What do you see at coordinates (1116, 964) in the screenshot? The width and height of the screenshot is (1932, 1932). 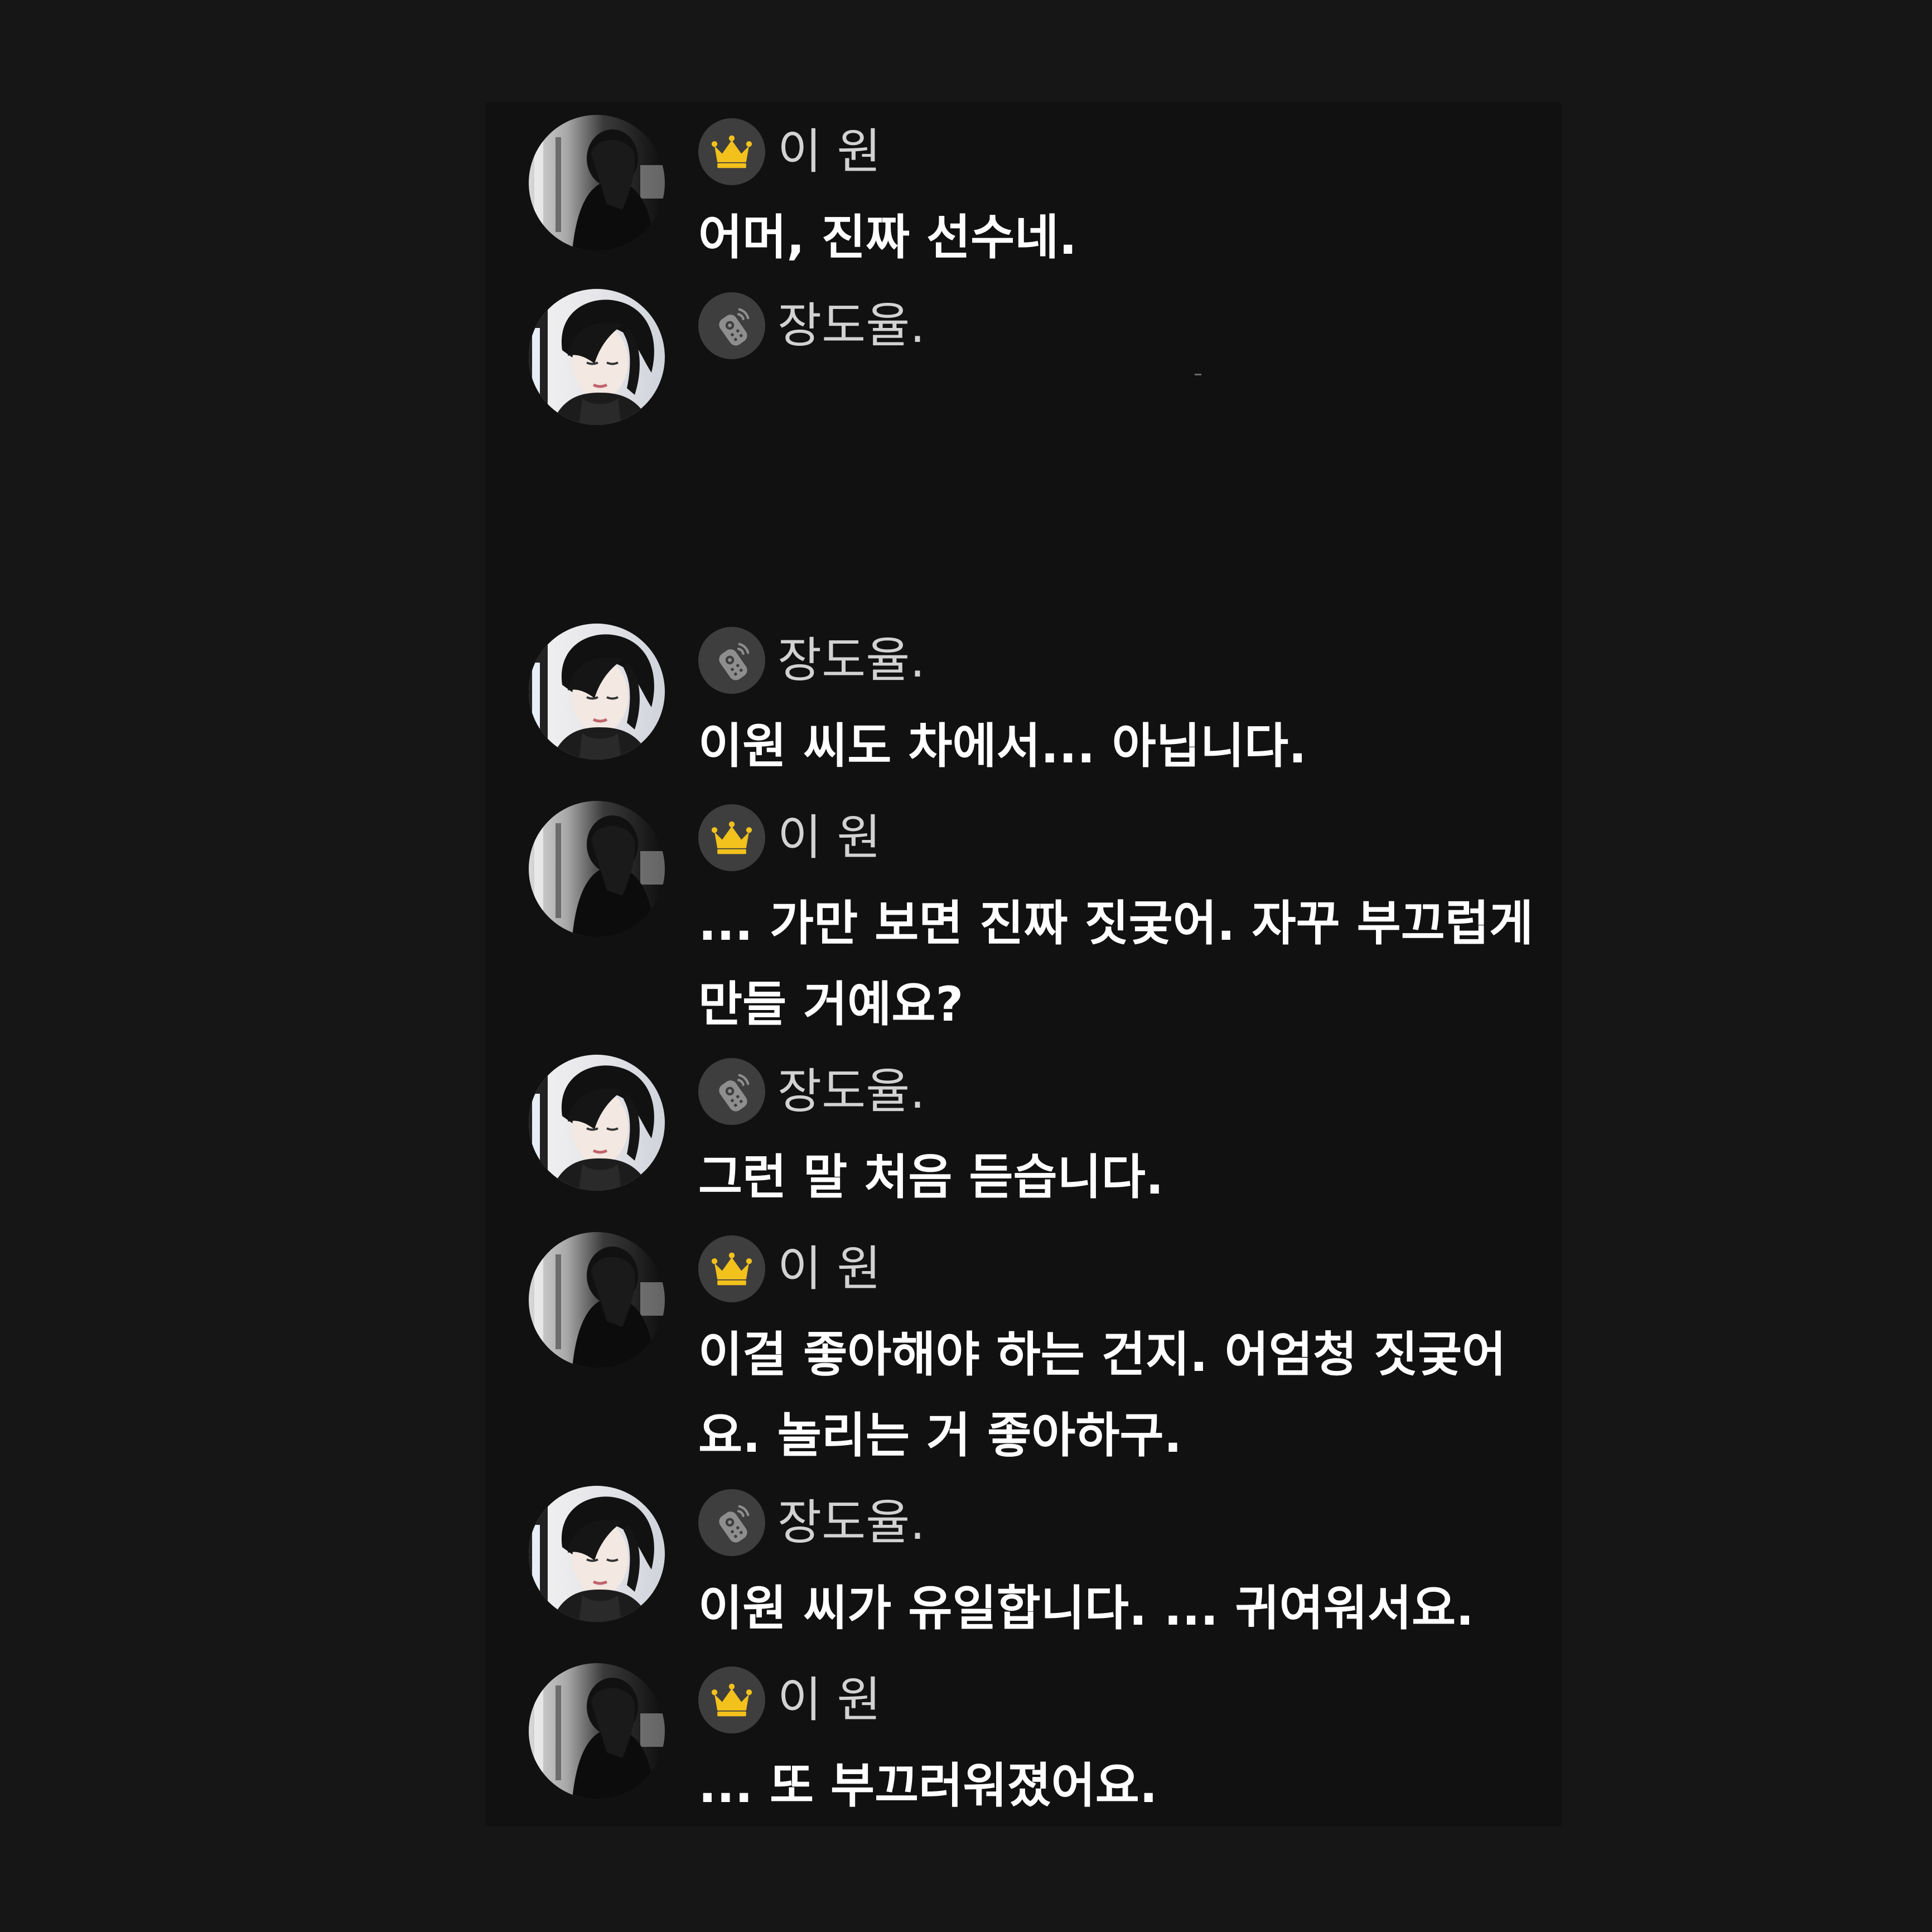 I see `message-text: ... 가만 보면 진짜 짓궂어. 자꾸 부끄럽게 만들 거예요?` at bounding box center [1116, 964].